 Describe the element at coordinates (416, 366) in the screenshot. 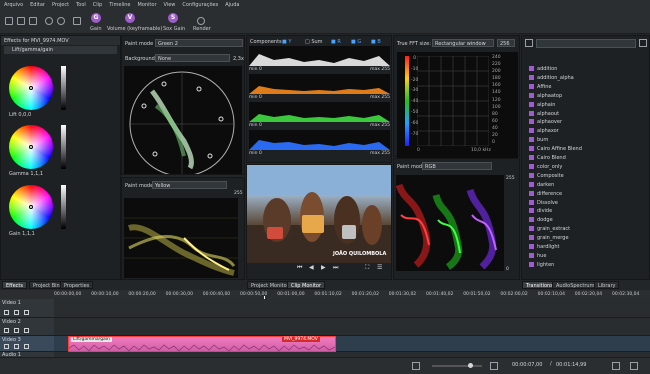

I see `zoom-fit-icon` at that location.